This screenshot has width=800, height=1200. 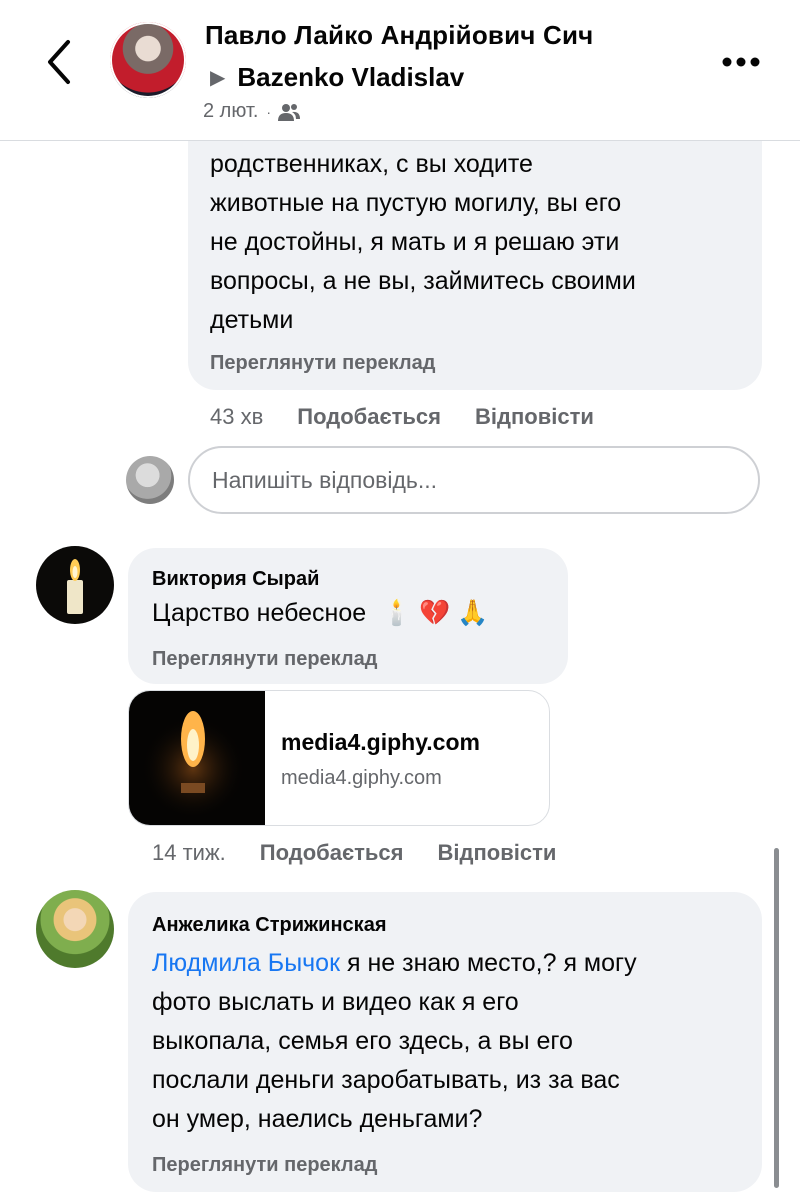 What do you see at coordinates (380, 742) in the screenshot?
I see `link-title: media4.giphy.com` at bounding box center [380, 742].